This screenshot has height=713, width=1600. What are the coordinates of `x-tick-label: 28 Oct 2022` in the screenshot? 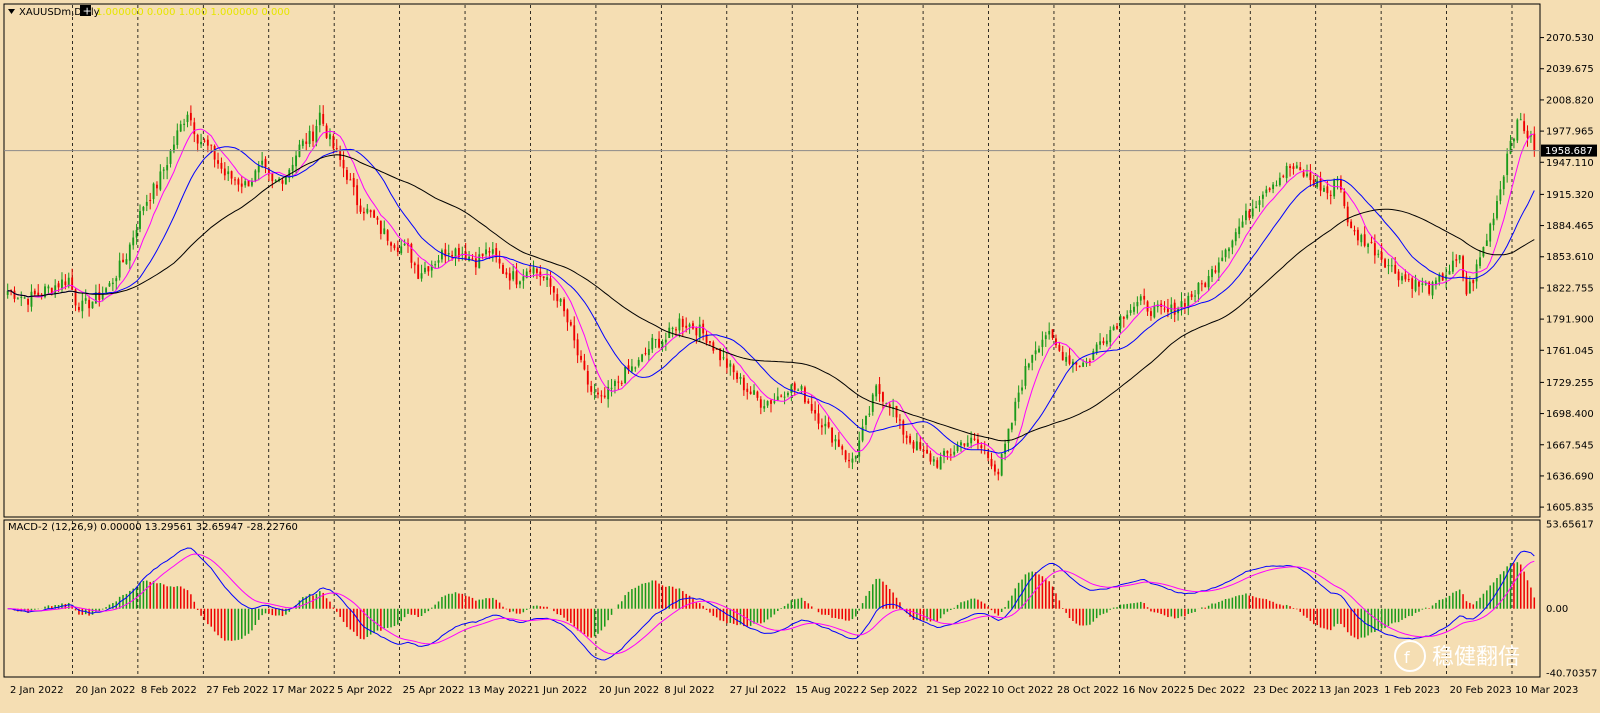 It's located at (1088, 690).